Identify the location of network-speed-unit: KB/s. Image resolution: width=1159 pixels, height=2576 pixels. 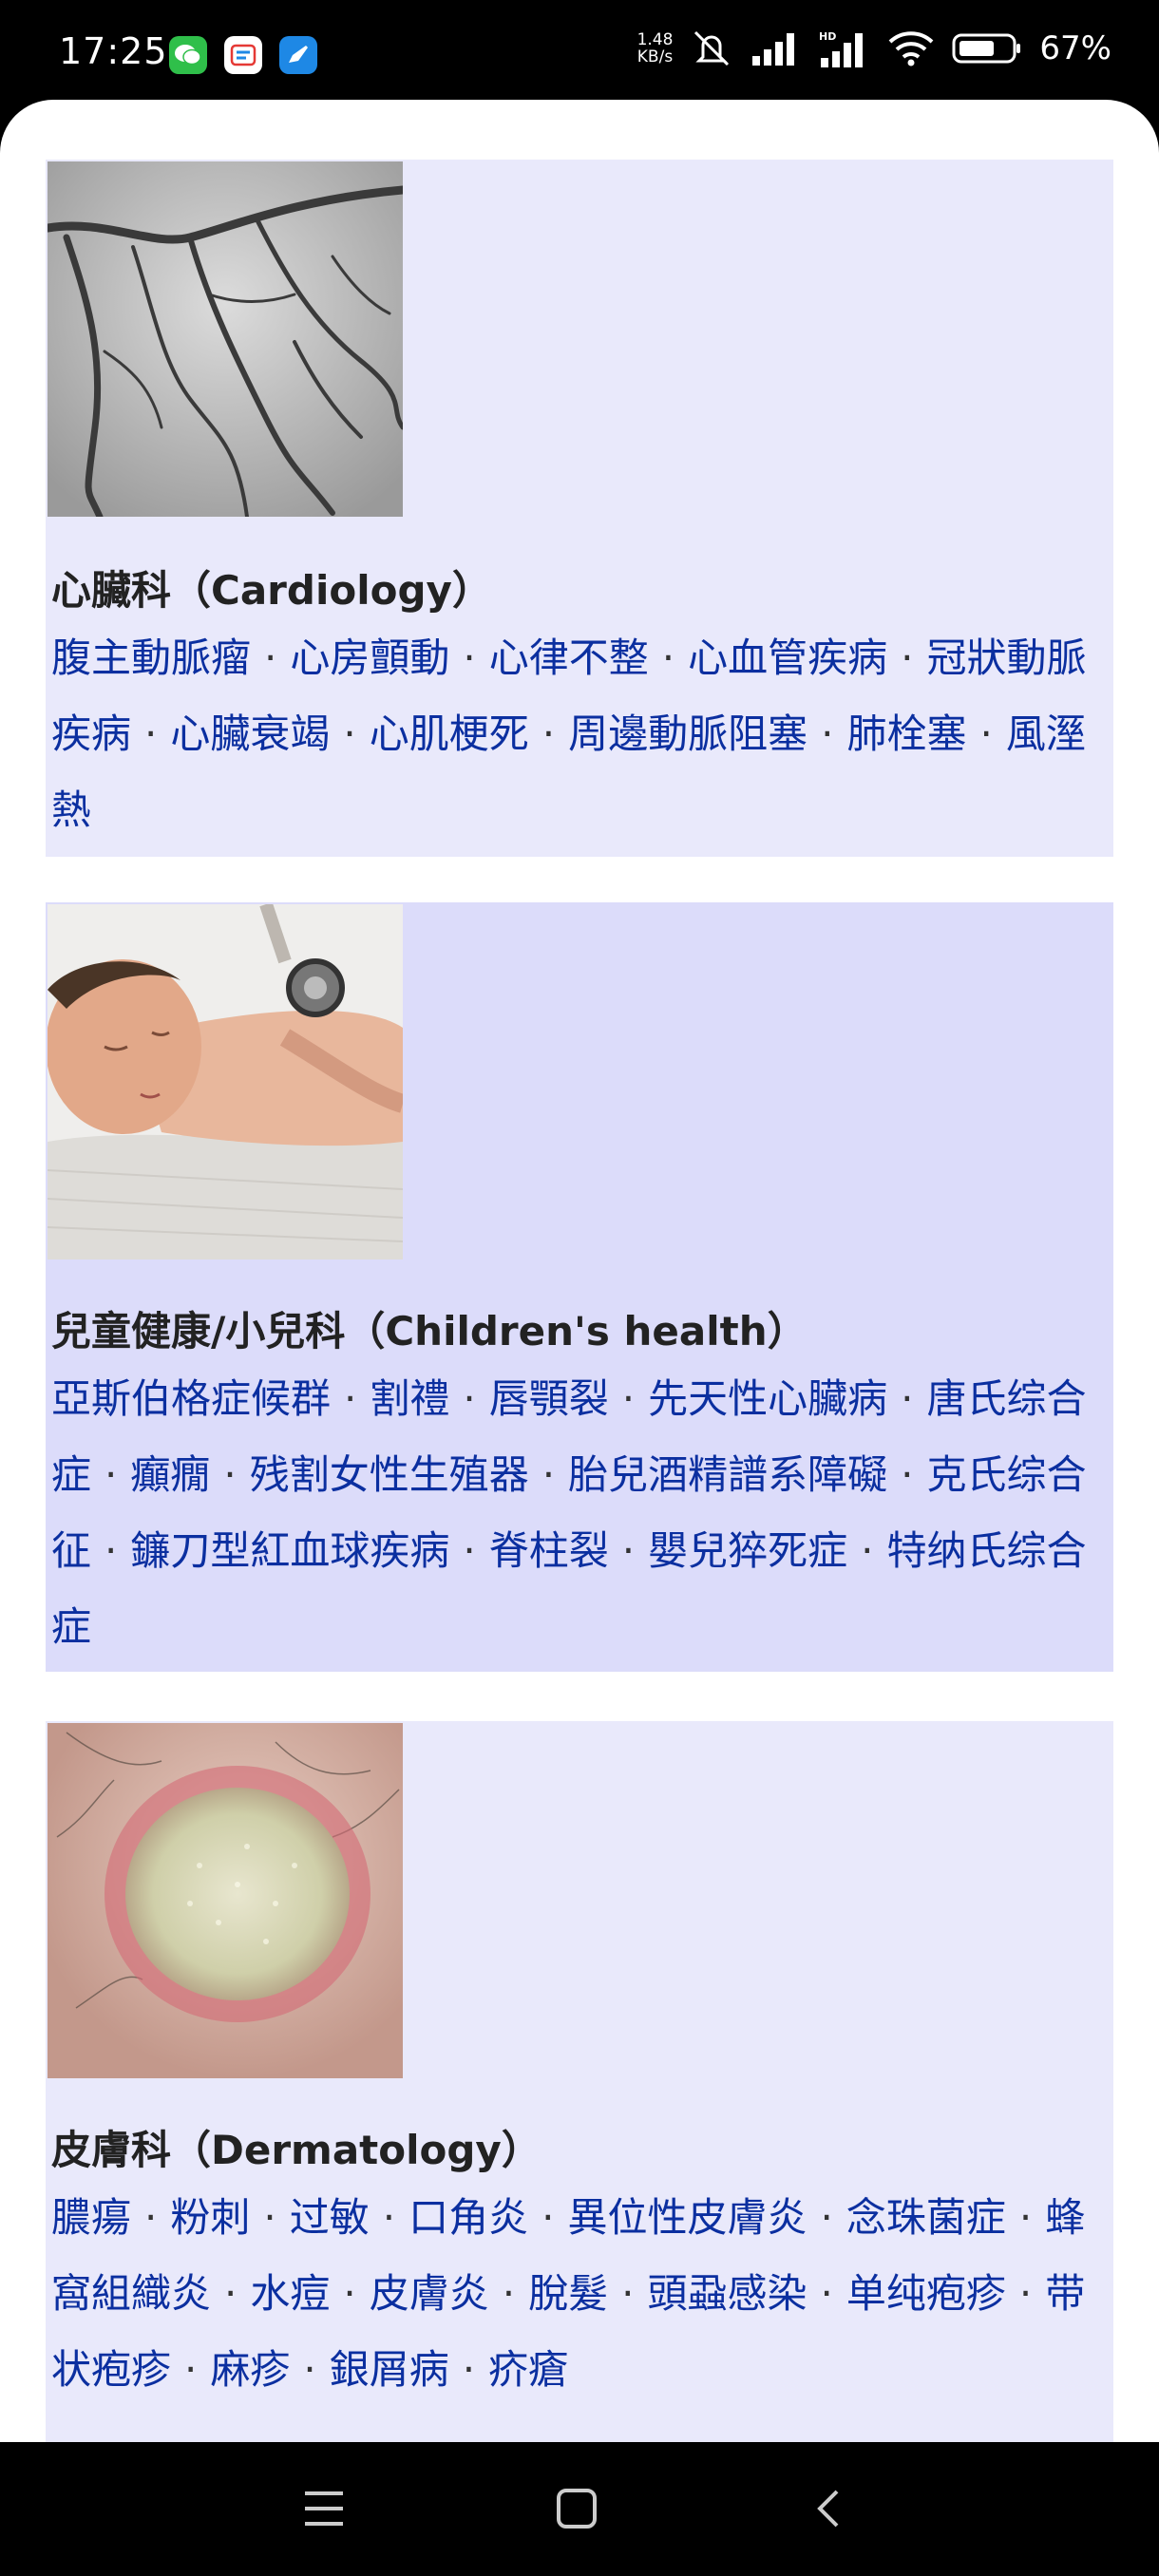
(655, 56).